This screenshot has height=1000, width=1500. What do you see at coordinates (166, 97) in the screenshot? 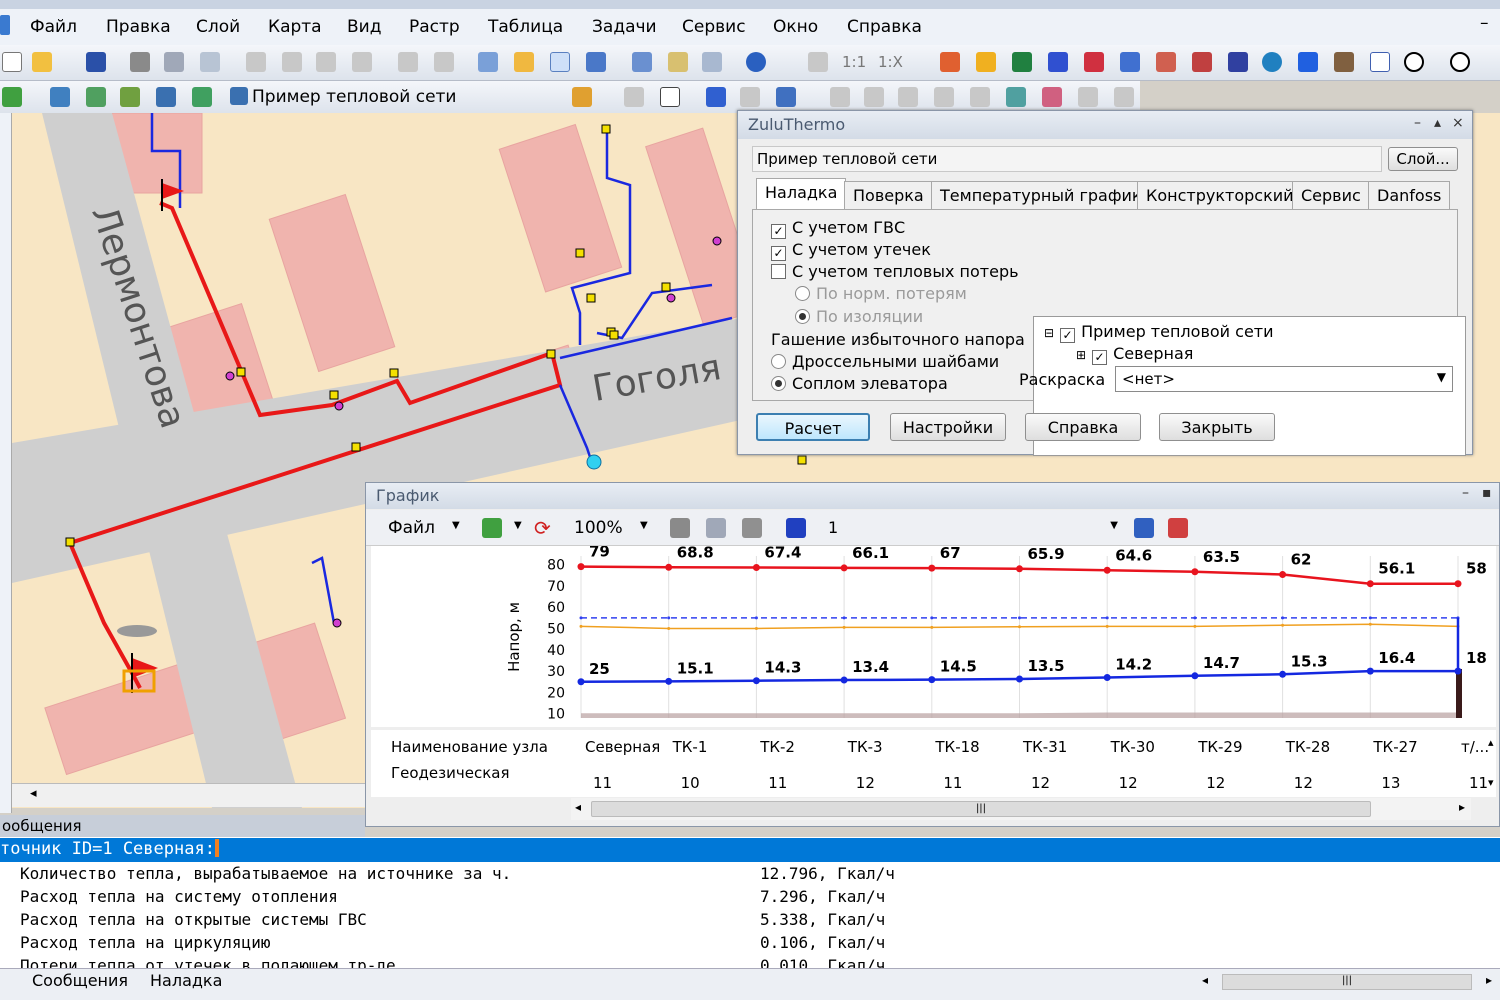
I see `layer-window-icon` at bounding box center [166, 97].